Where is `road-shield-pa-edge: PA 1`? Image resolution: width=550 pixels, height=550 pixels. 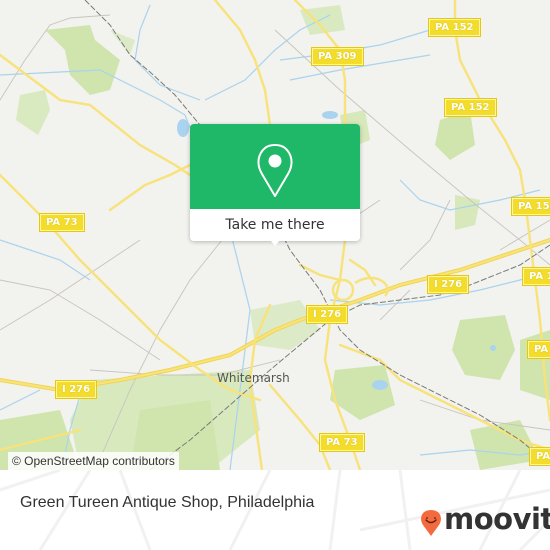
road-shield-pa-edge: PA 1 is located at coordinates (536, 276).